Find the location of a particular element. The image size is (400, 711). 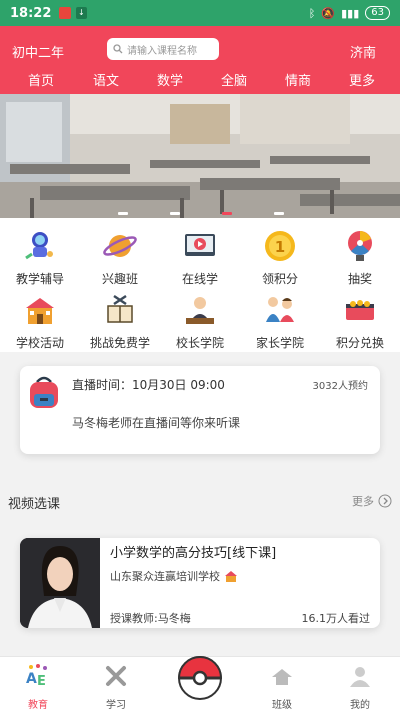

nav-label: 学习 is located at coordinates (116, 705).